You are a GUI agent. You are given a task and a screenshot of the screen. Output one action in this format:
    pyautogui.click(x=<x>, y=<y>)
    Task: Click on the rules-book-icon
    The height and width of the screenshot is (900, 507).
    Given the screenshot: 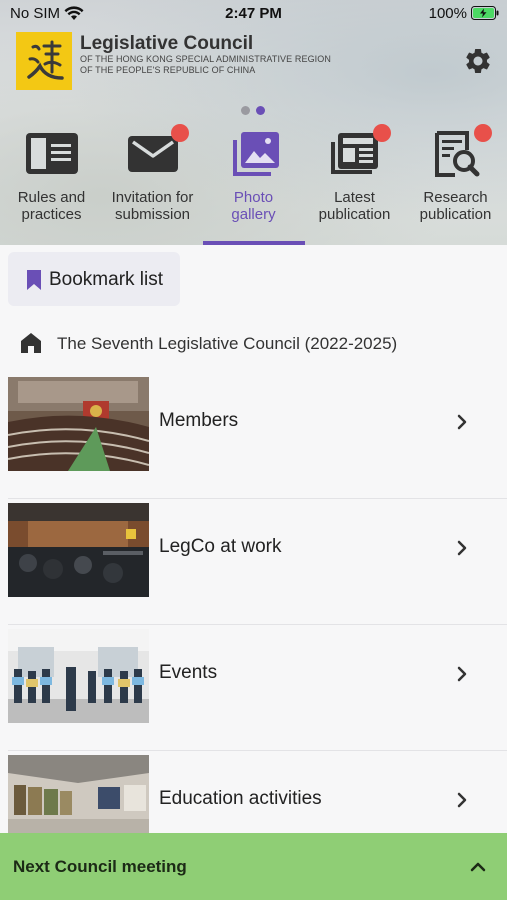 What is the action you would take?
    pyautogui.click(x=52, y=153)
    